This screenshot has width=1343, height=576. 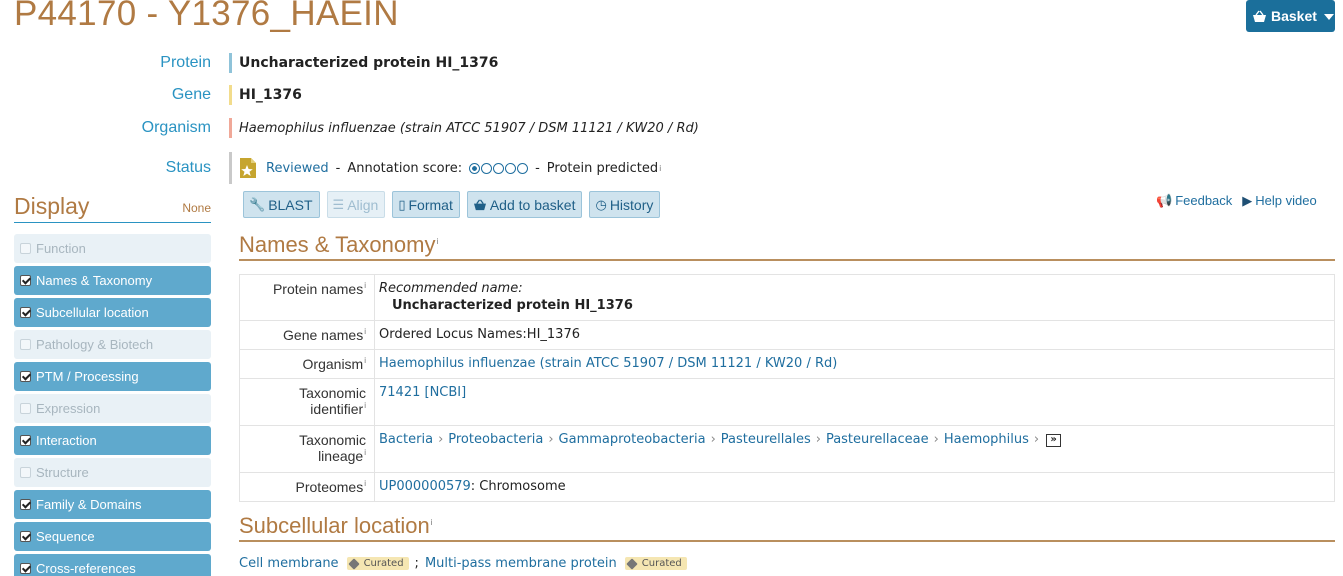 I want to click on display-item-sequence: Sequence, so click(x=112, y=536).